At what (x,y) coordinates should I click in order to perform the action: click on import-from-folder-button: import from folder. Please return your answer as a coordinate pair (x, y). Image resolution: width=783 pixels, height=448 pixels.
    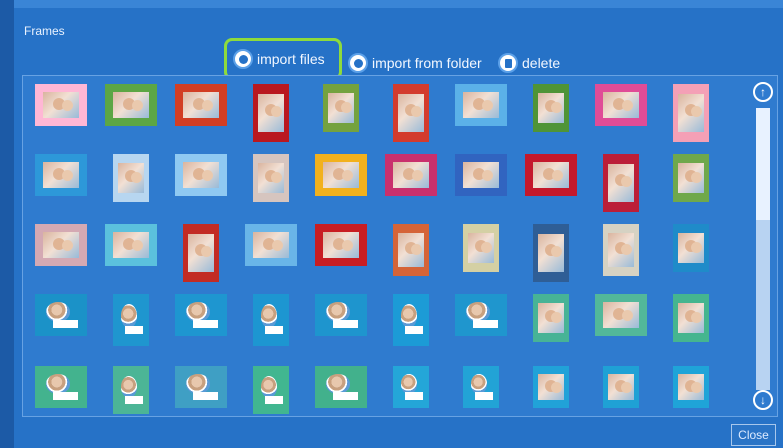
    Looking at the image, I should click on (415, 63).